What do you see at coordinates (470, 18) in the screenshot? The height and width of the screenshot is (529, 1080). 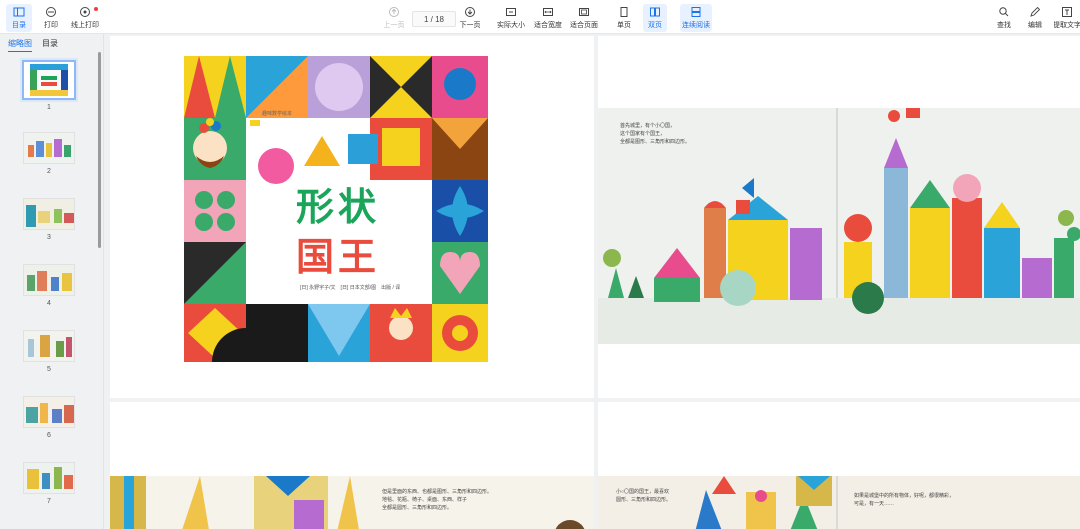 I see `next-page-button: 下一页` at bounding box center [470, 18].